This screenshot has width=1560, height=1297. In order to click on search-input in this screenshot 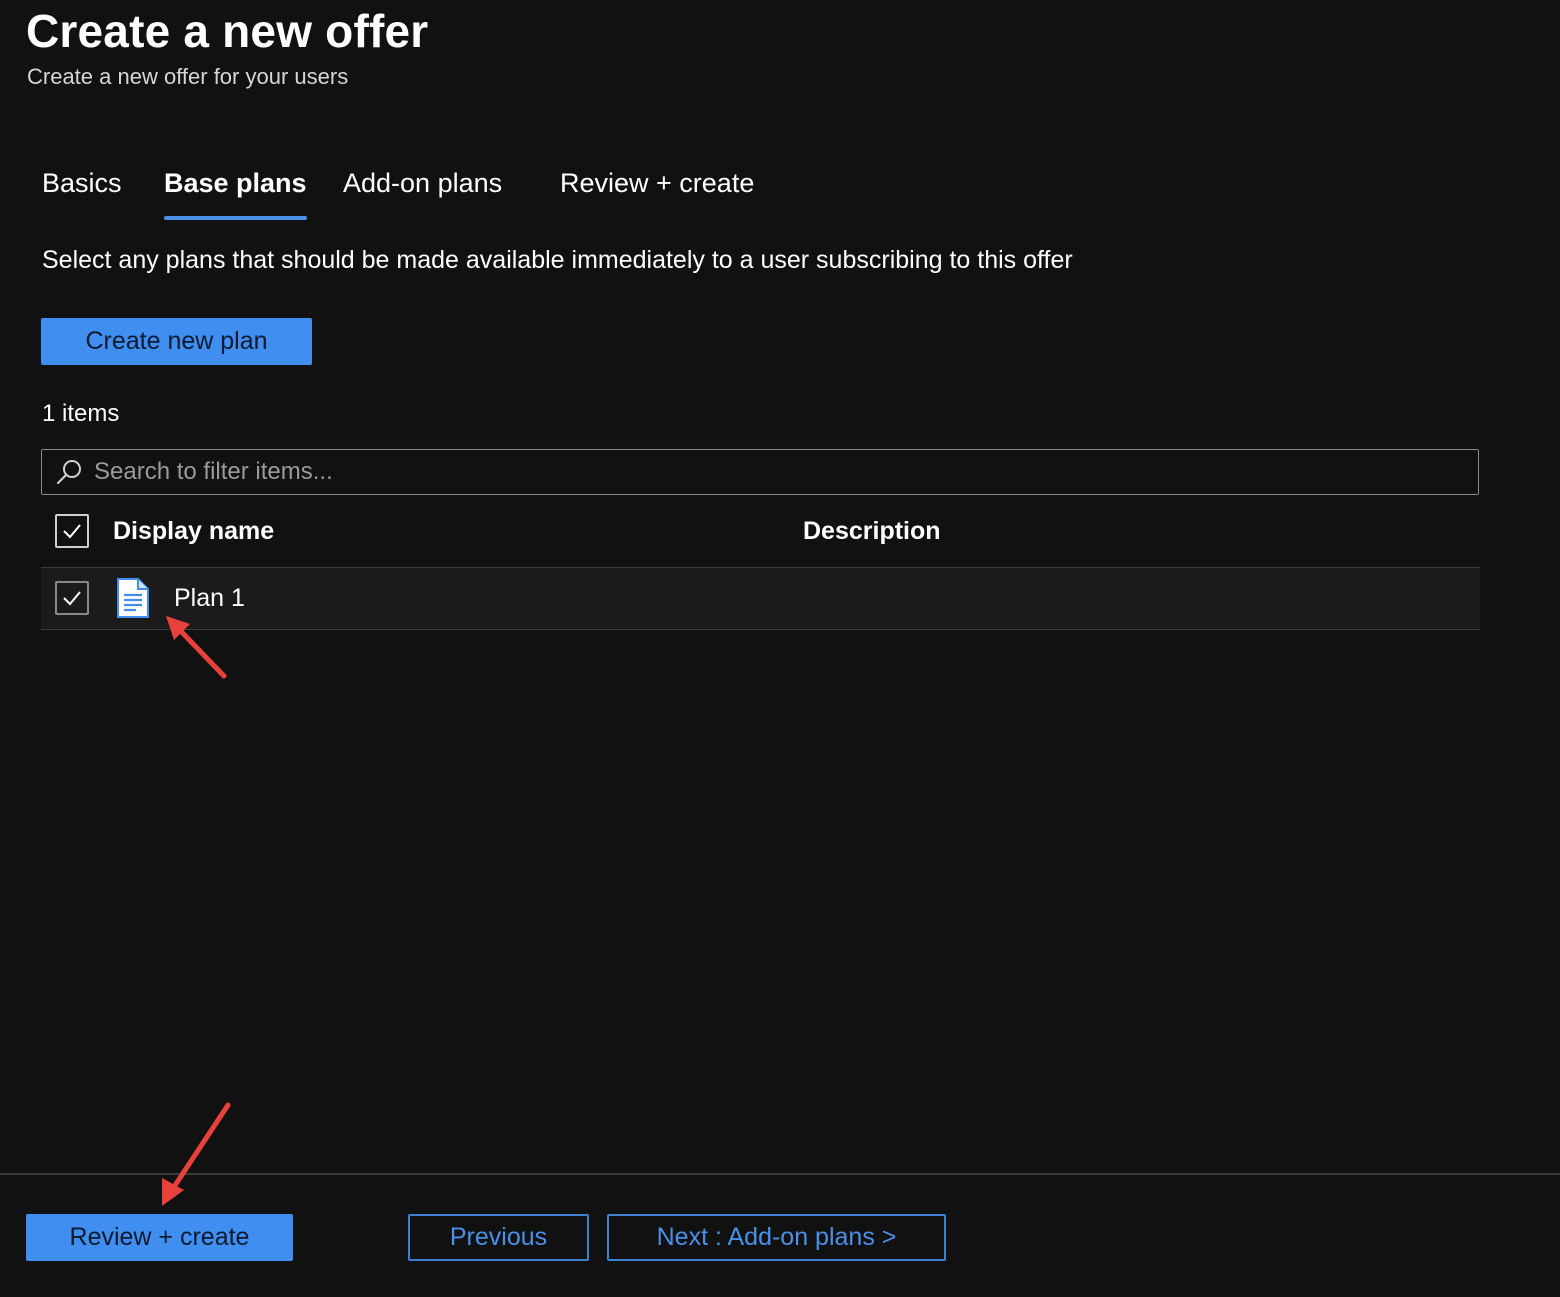, I will do `click(785, 472)`.